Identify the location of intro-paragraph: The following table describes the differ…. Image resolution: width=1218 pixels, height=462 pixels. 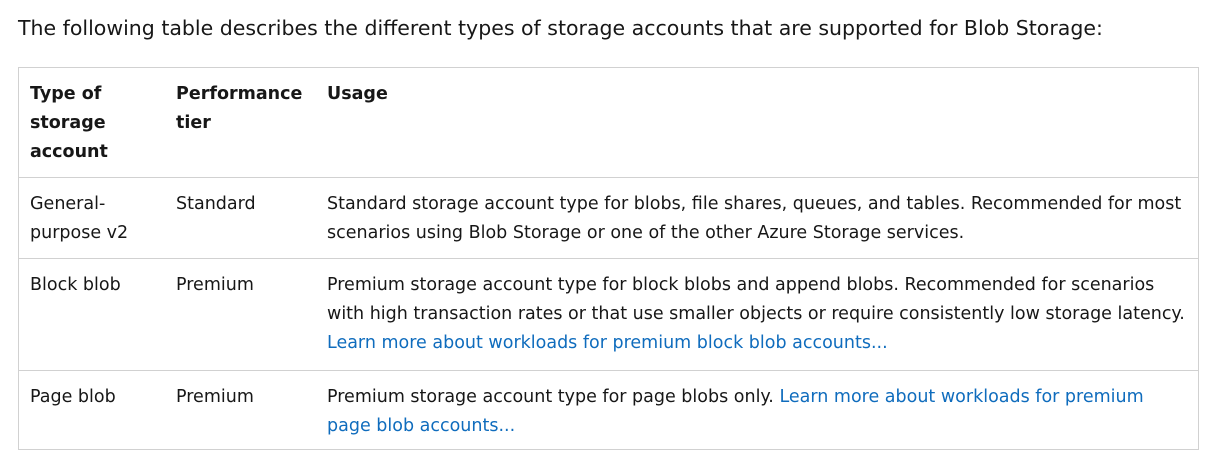
(560, 28).